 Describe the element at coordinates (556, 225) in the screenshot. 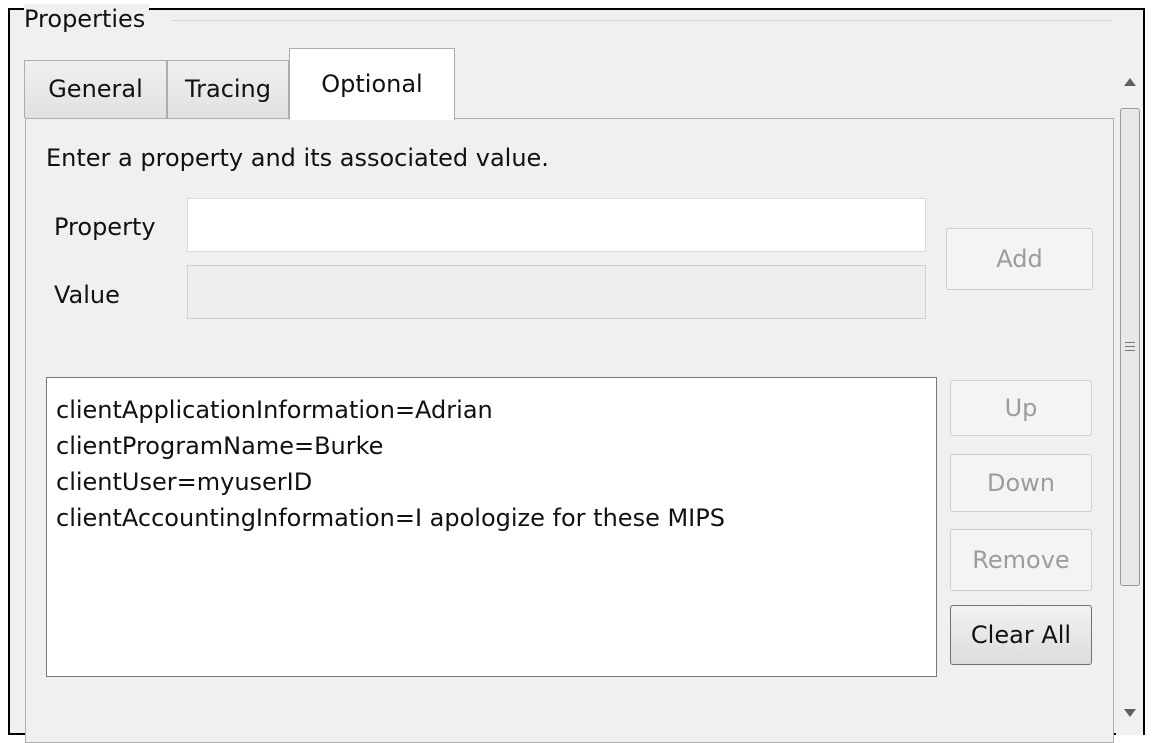

I see `property-input` at that location.